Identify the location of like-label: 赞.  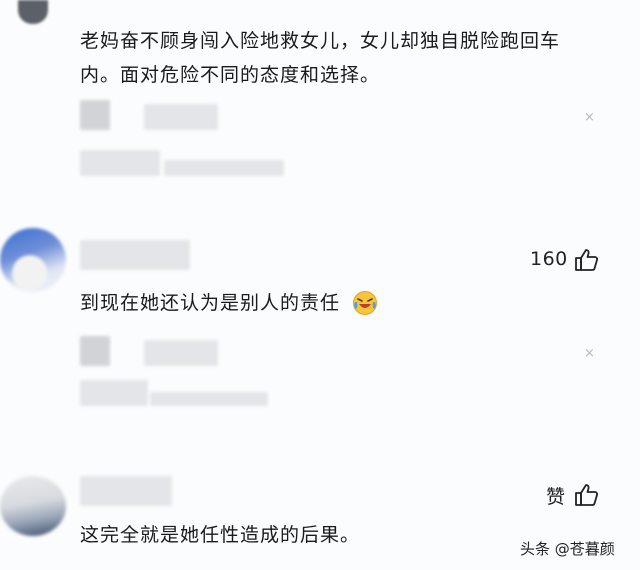
(556, 497).